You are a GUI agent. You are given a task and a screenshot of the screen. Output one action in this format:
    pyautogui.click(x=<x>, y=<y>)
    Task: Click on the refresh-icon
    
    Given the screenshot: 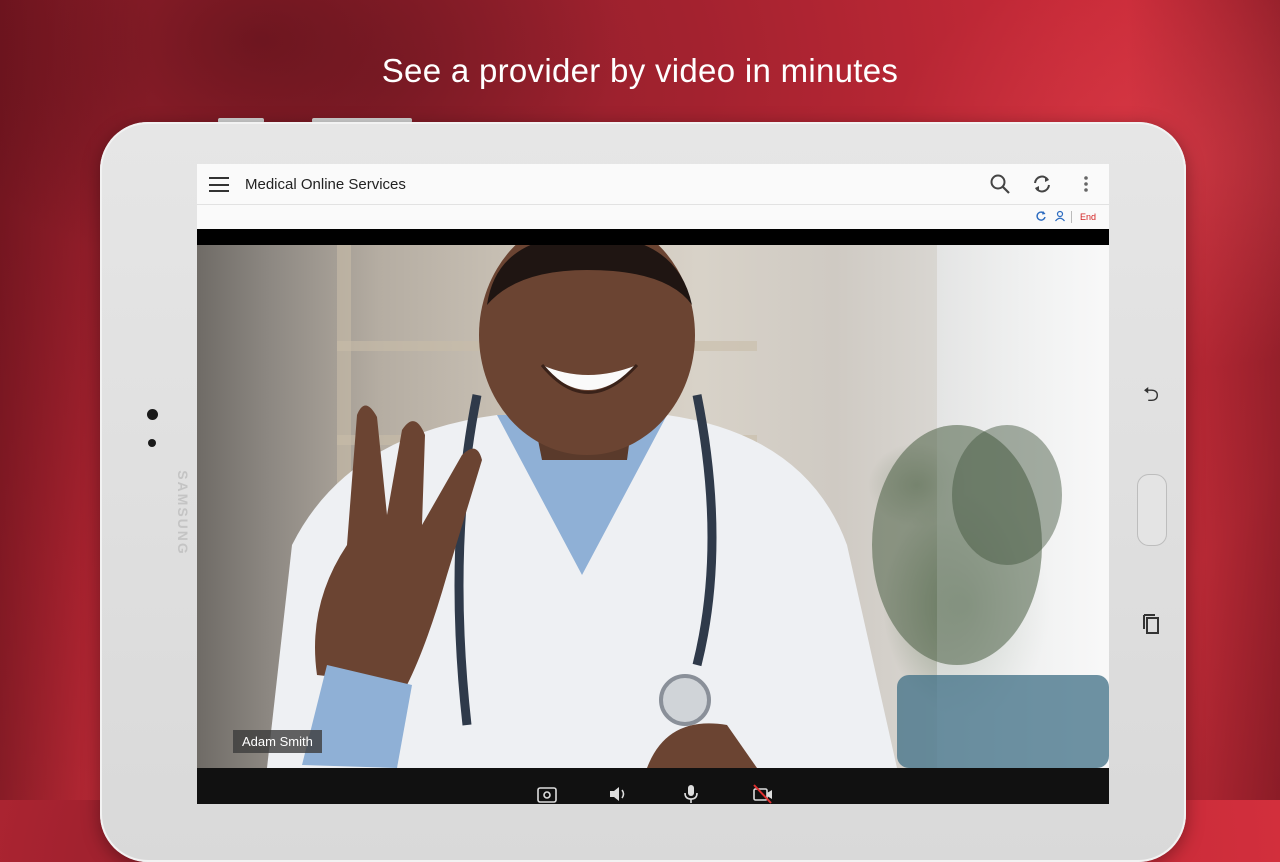 What is the action you would take?
    pyautogui.click(x=1042, y=184)
    